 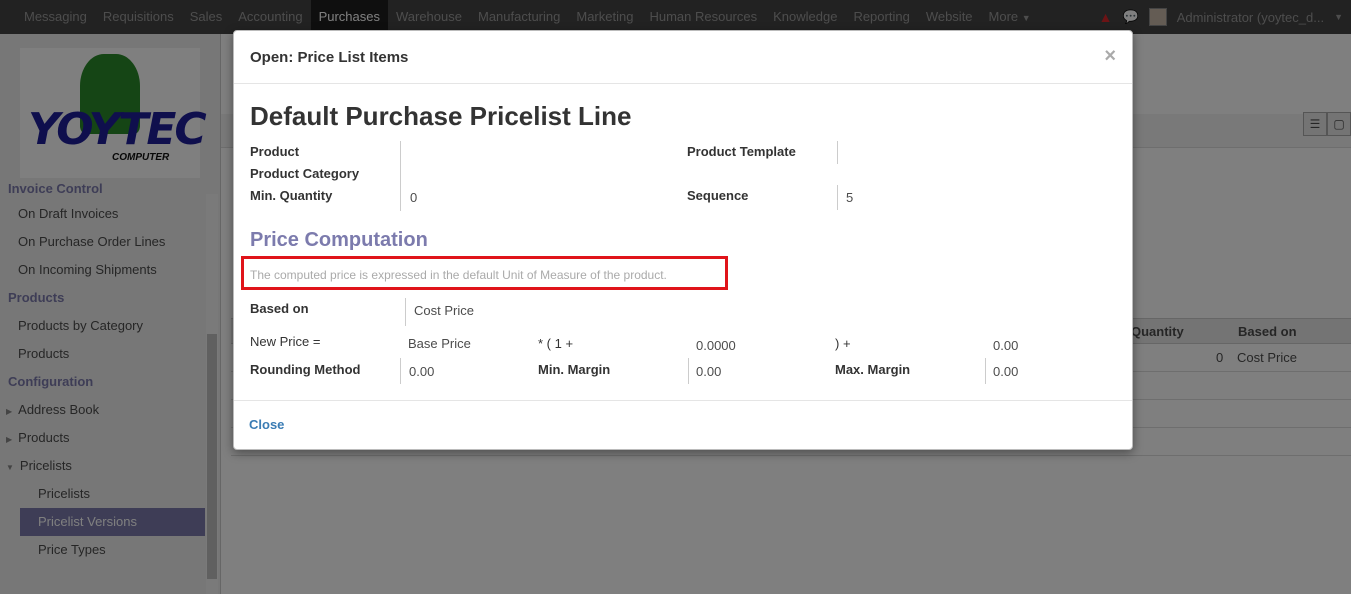 I want to click on plus-label: ) +, so click(x=843, y=343).